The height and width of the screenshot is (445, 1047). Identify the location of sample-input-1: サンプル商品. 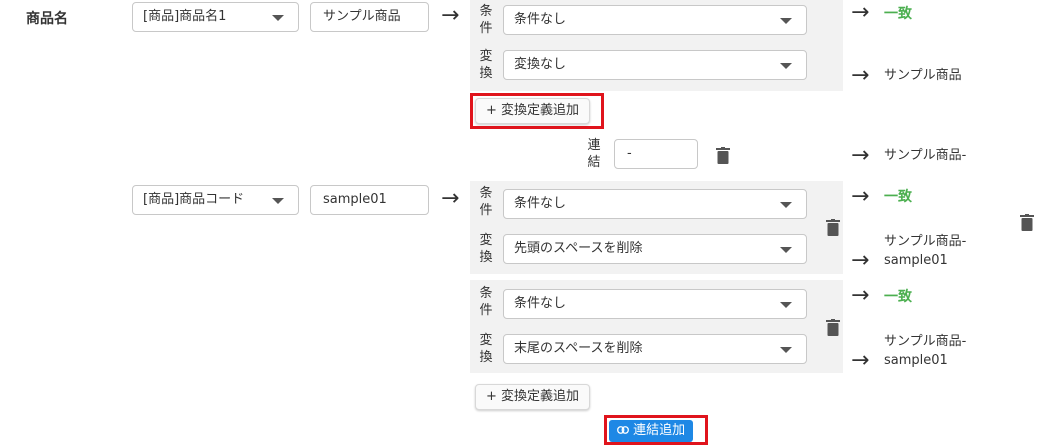
(369, 17).